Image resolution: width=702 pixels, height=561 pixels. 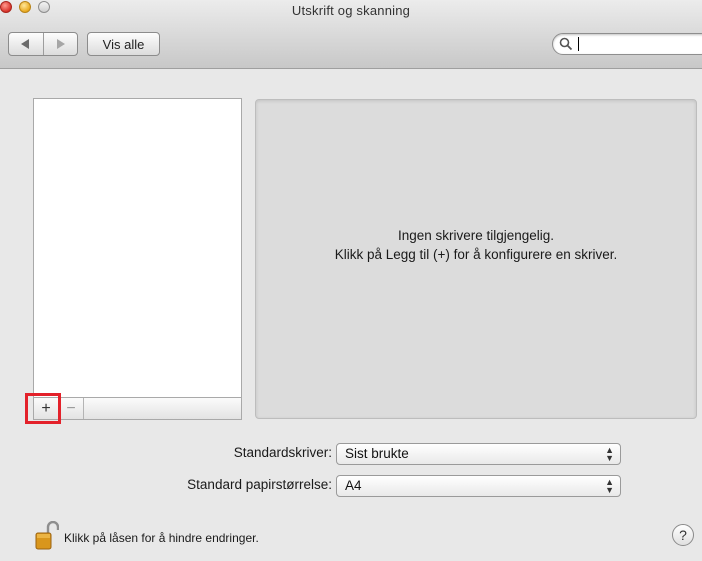 I want to click on forward-button, so click(x=60, y=44).